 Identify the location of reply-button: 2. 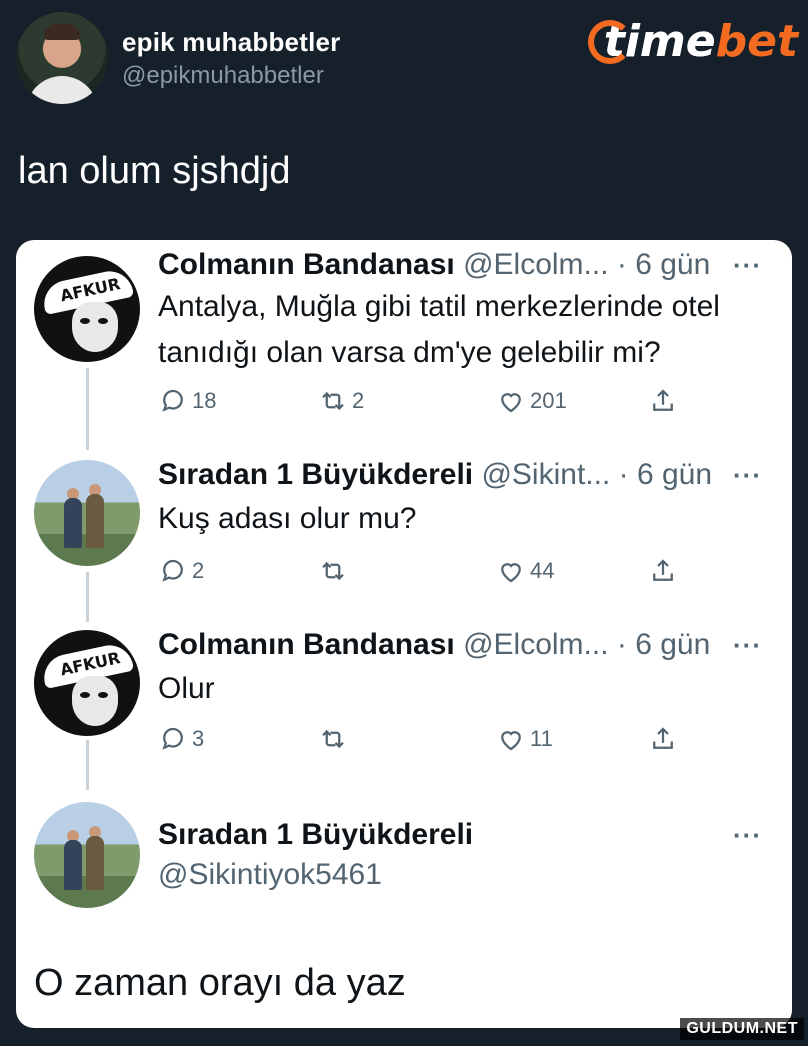
(181, 571).